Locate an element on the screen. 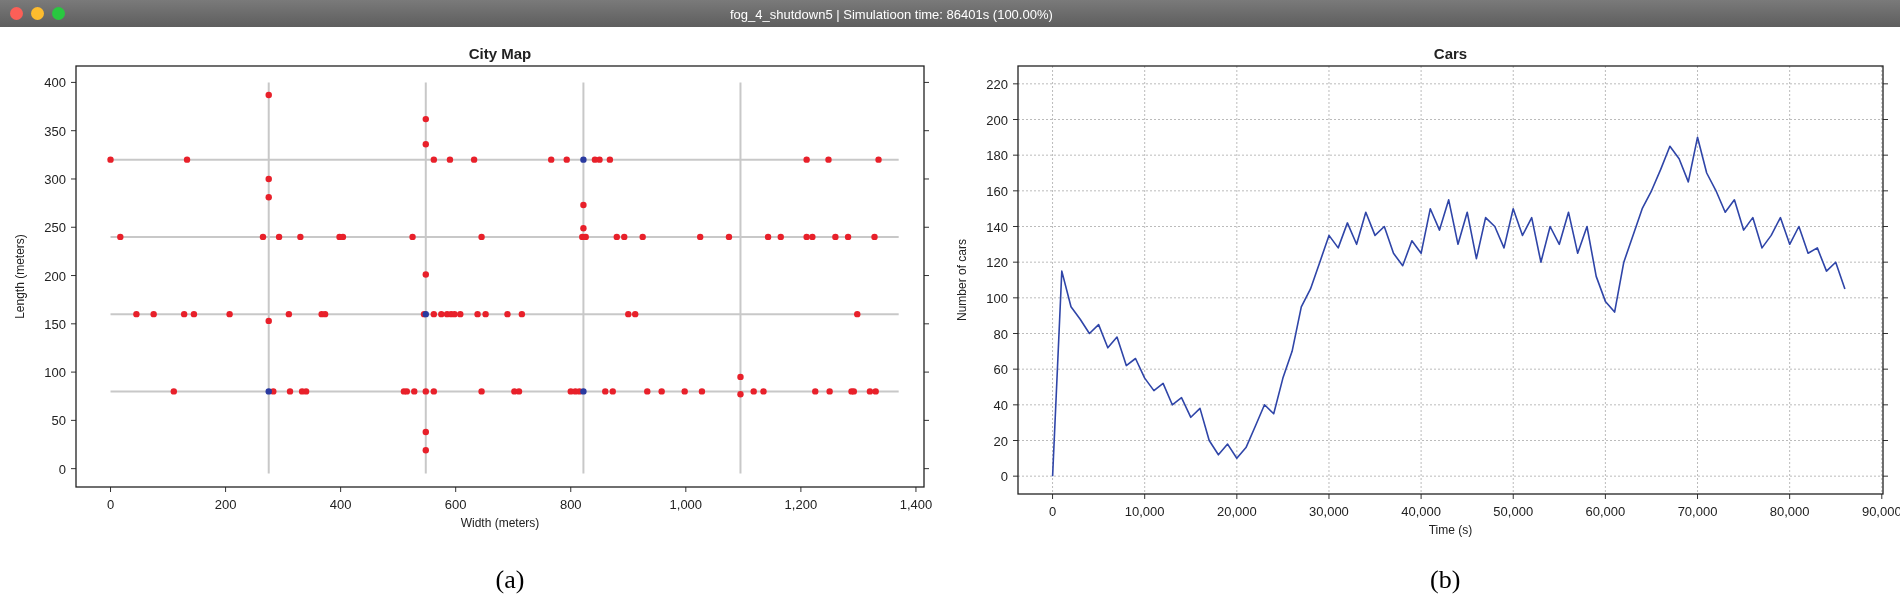  axis-tick-label: 30,000 is located at coordinates (1329, 511).